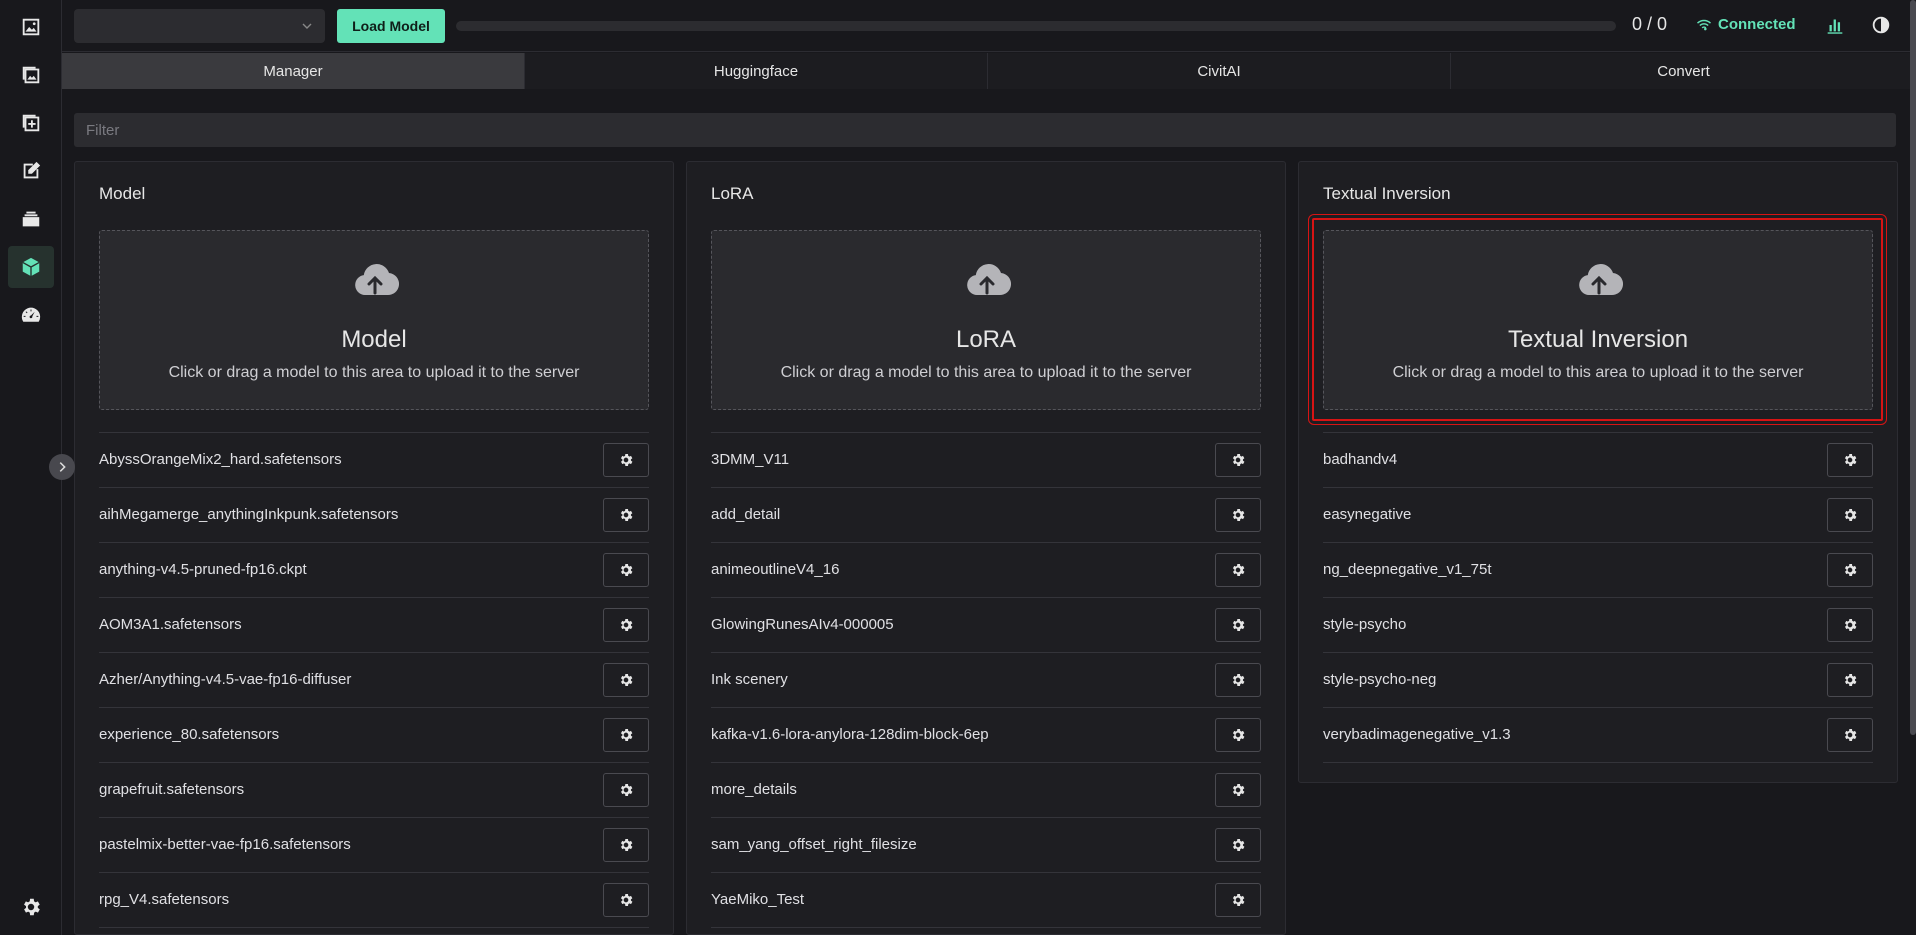 The image size is (1916, 935). I want to click on edit-icon, so click(32, 170).